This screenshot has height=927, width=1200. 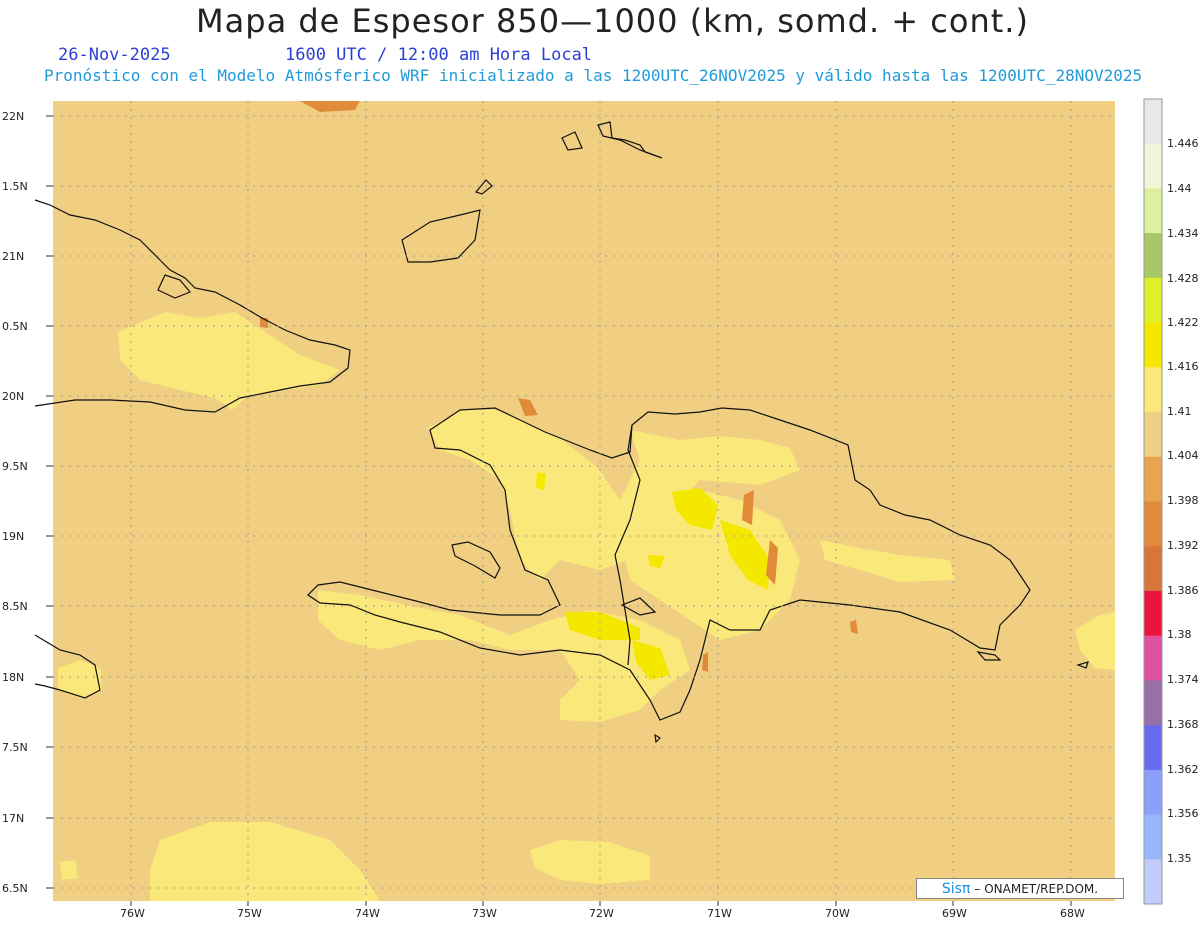 What do you see at coordinates (13, 818) in the screenshot?
I see `lat-label: 17N` at bounding box center [13, 818].